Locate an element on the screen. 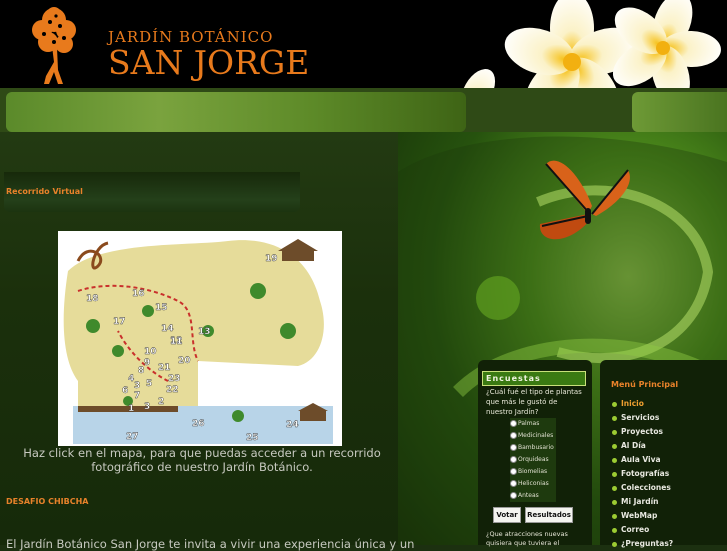 The image size is (727, 551). menu-item-servicios: Servicios is located at coordinates (635, 418).